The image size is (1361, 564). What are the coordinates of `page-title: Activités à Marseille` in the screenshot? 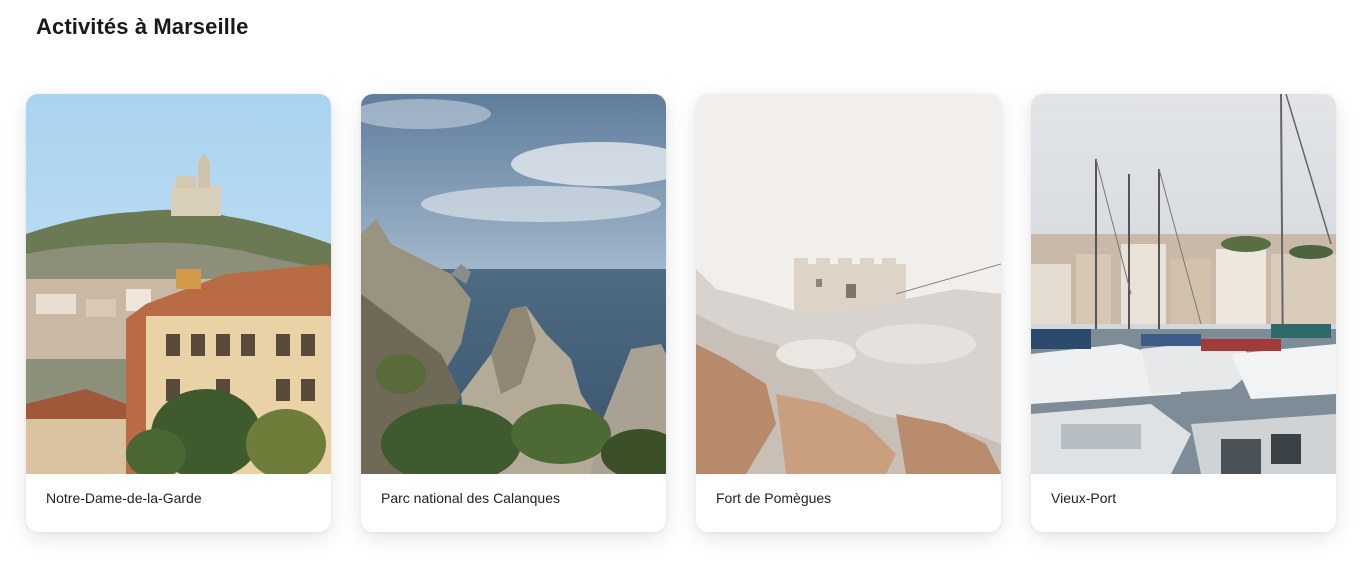 It's located at (142, 26).